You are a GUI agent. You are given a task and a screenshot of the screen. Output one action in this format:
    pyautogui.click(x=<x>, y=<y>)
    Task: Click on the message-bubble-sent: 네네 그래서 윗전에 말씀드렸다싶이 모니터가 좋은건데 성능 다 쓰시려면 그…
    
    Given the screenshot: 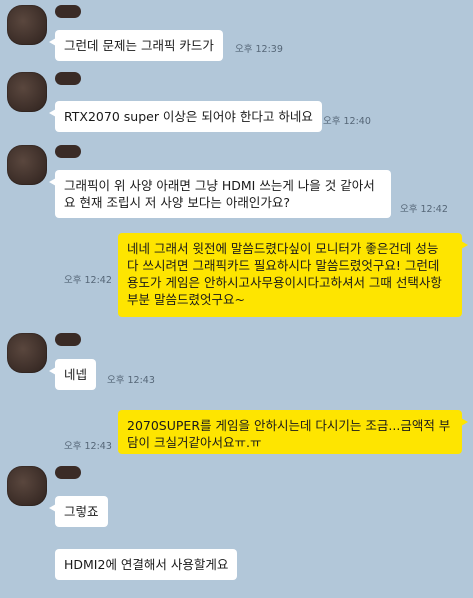 What is the action you would take?
    pyautogui.click(x=293, y=275)
    